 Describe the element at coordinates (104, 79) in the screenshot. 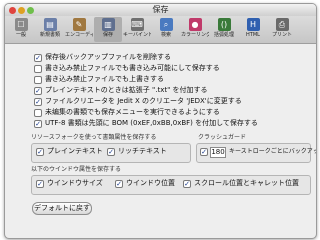

I see `option-label: 書き込み禁止ファイルでも上書きする` at that location.